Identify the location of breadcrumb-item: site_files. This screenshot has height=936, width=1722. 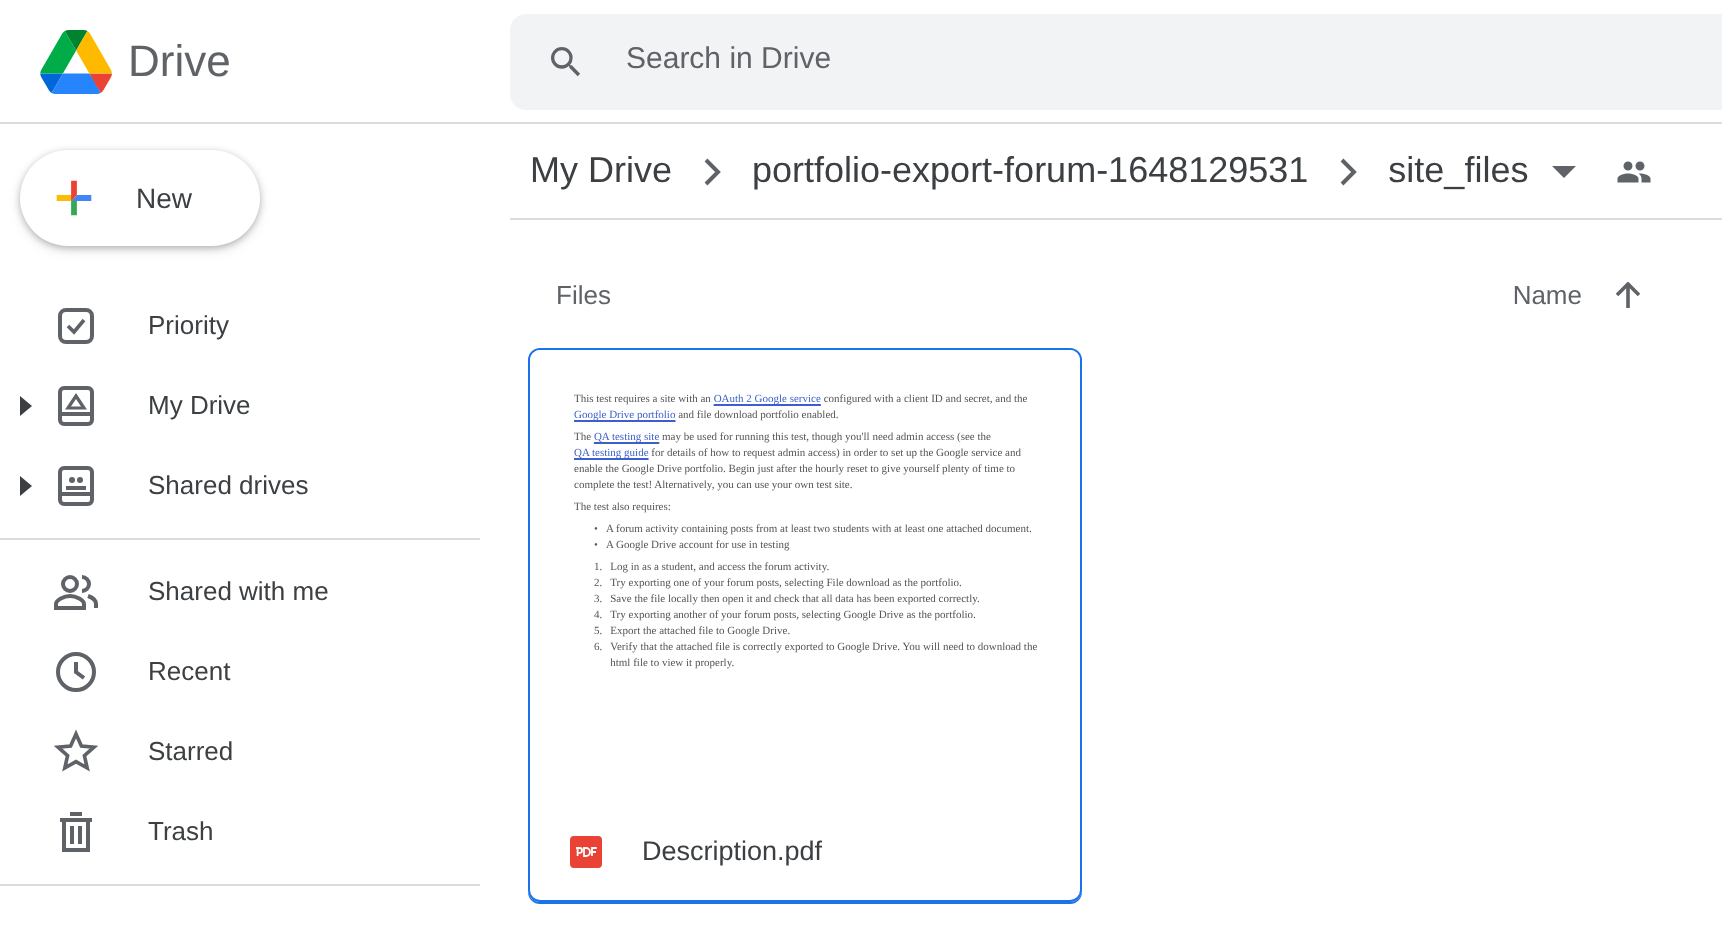
(1458, 171).